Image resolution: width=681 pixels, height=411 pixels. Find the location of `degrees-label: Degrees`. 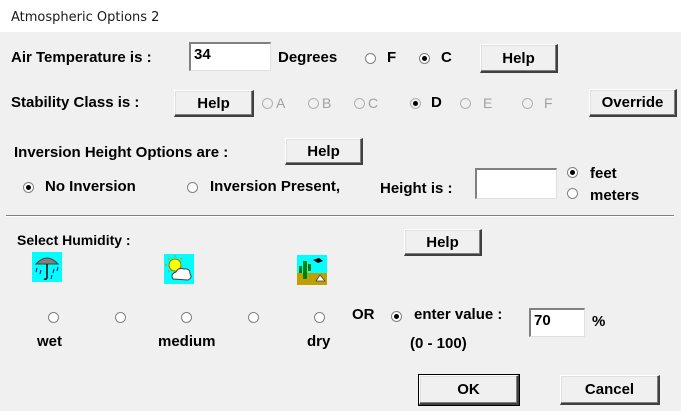

degrees-label: Degrees is located at coordinates (308, 57).